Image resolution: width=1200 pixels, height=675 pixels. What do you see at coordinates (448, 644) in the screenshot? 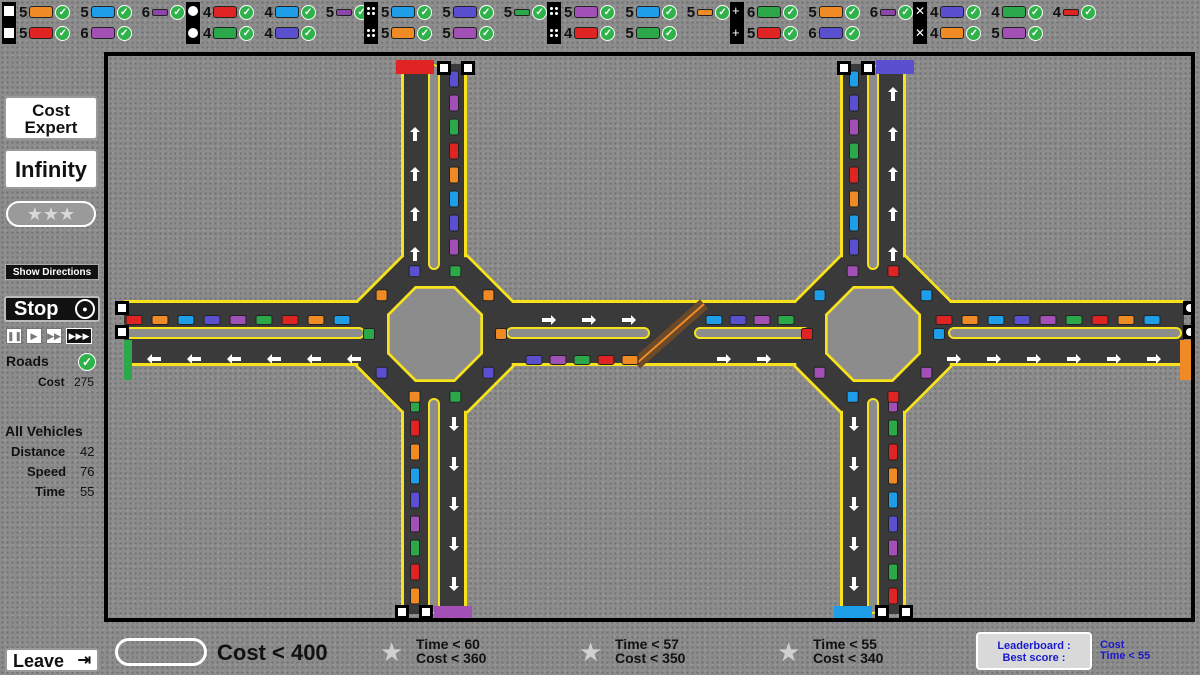
I see `achievement-time: Time < 60` at bounding box center [448, 644].